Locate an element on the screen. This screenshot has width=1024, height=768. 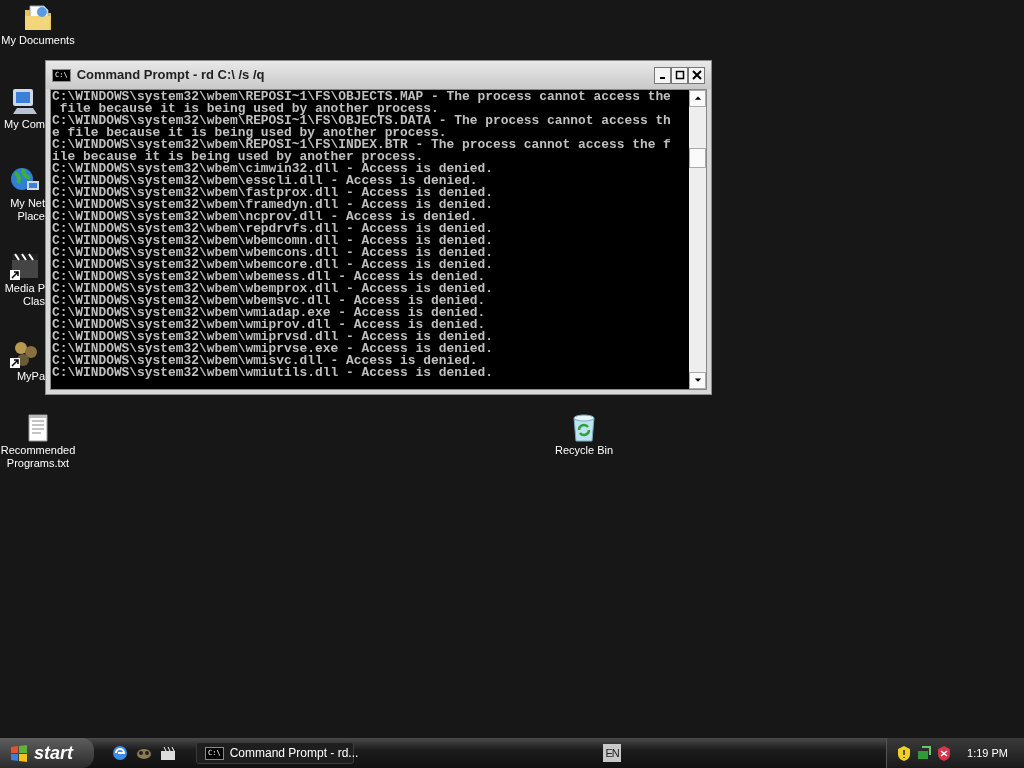
language-indicator: EN is located at coordinates (612, 753).